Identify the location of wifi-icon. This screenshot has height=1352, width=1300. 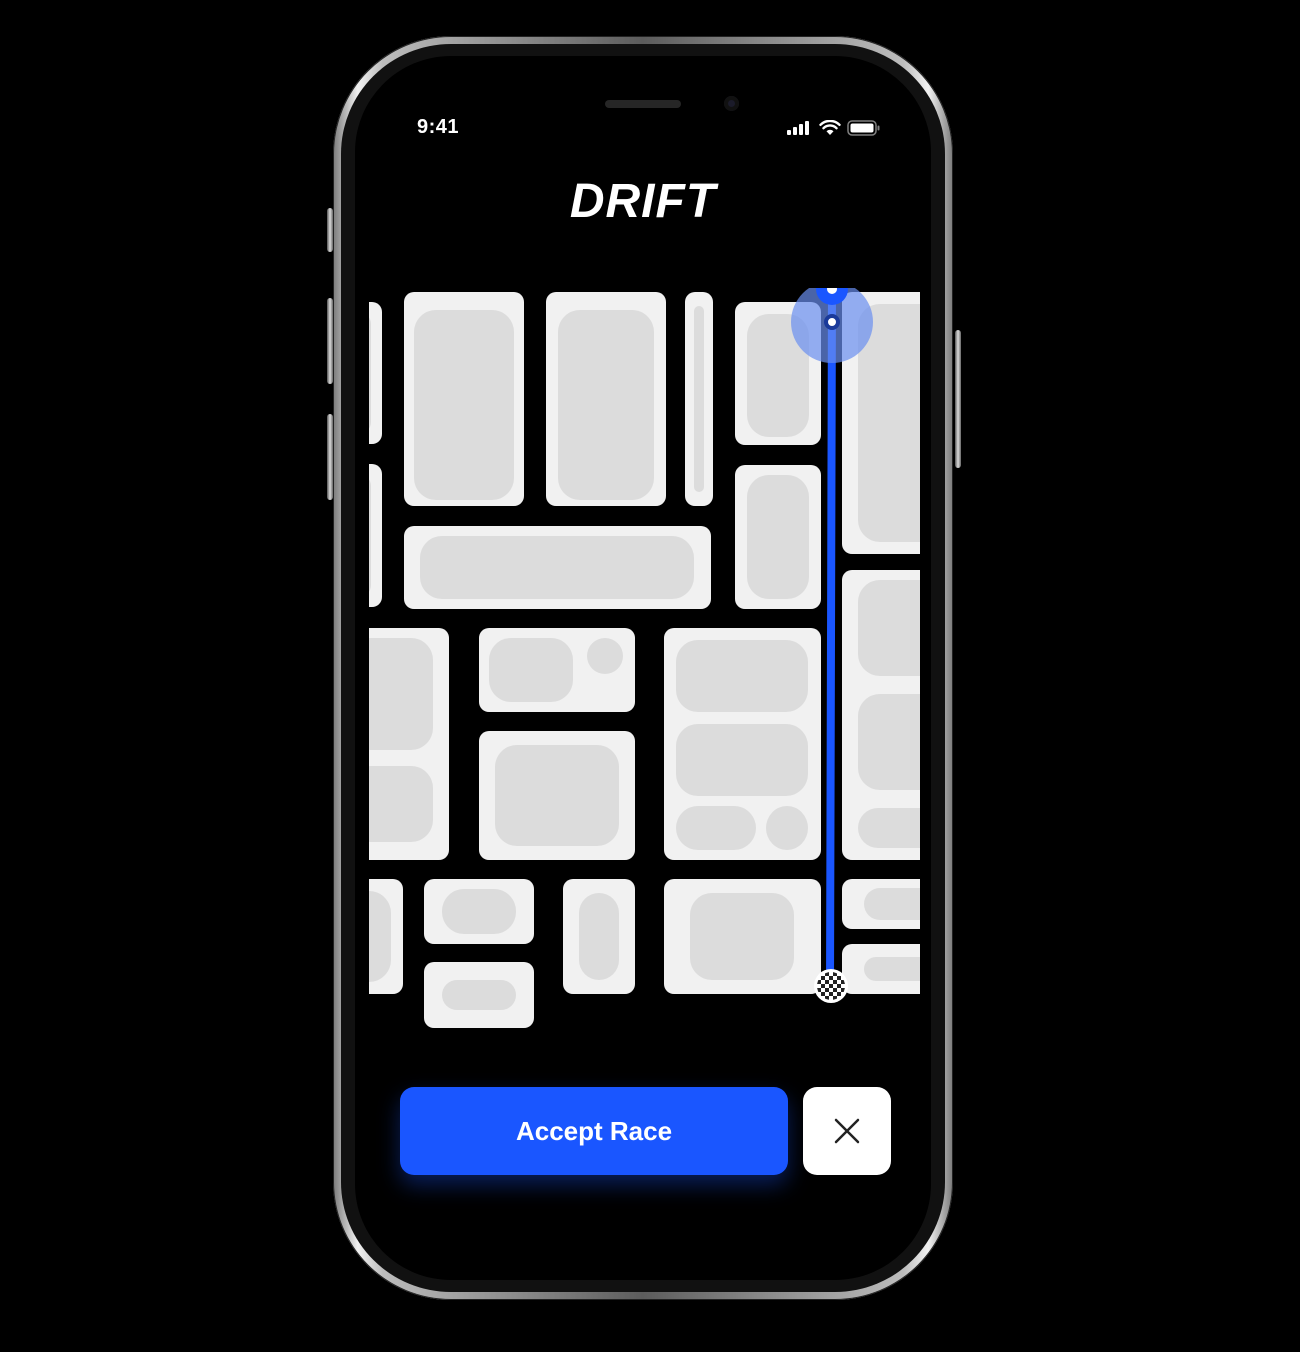
(830, 127).